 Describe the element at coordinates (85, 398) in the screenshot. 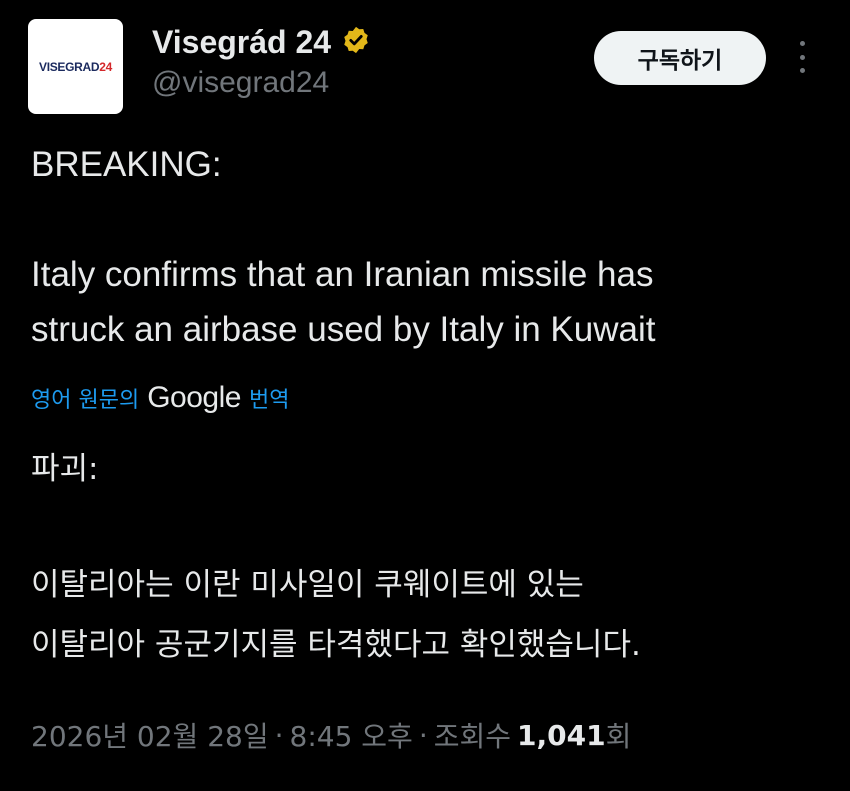

I see `translation-prefix: 영어 원문의` at that location.